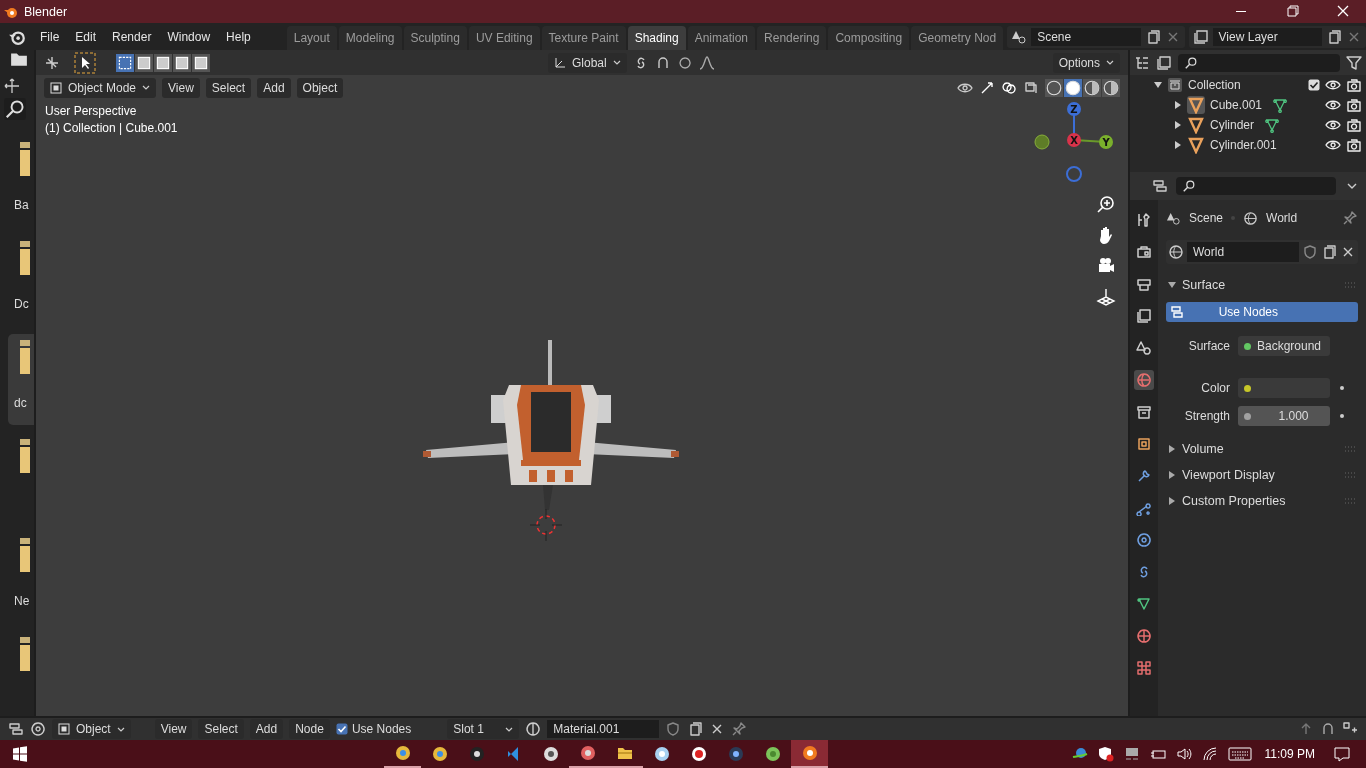 This screenshot has height=768, width=1366. I want to click on workspace-tab: Geometry Nod, so click(957, 38).